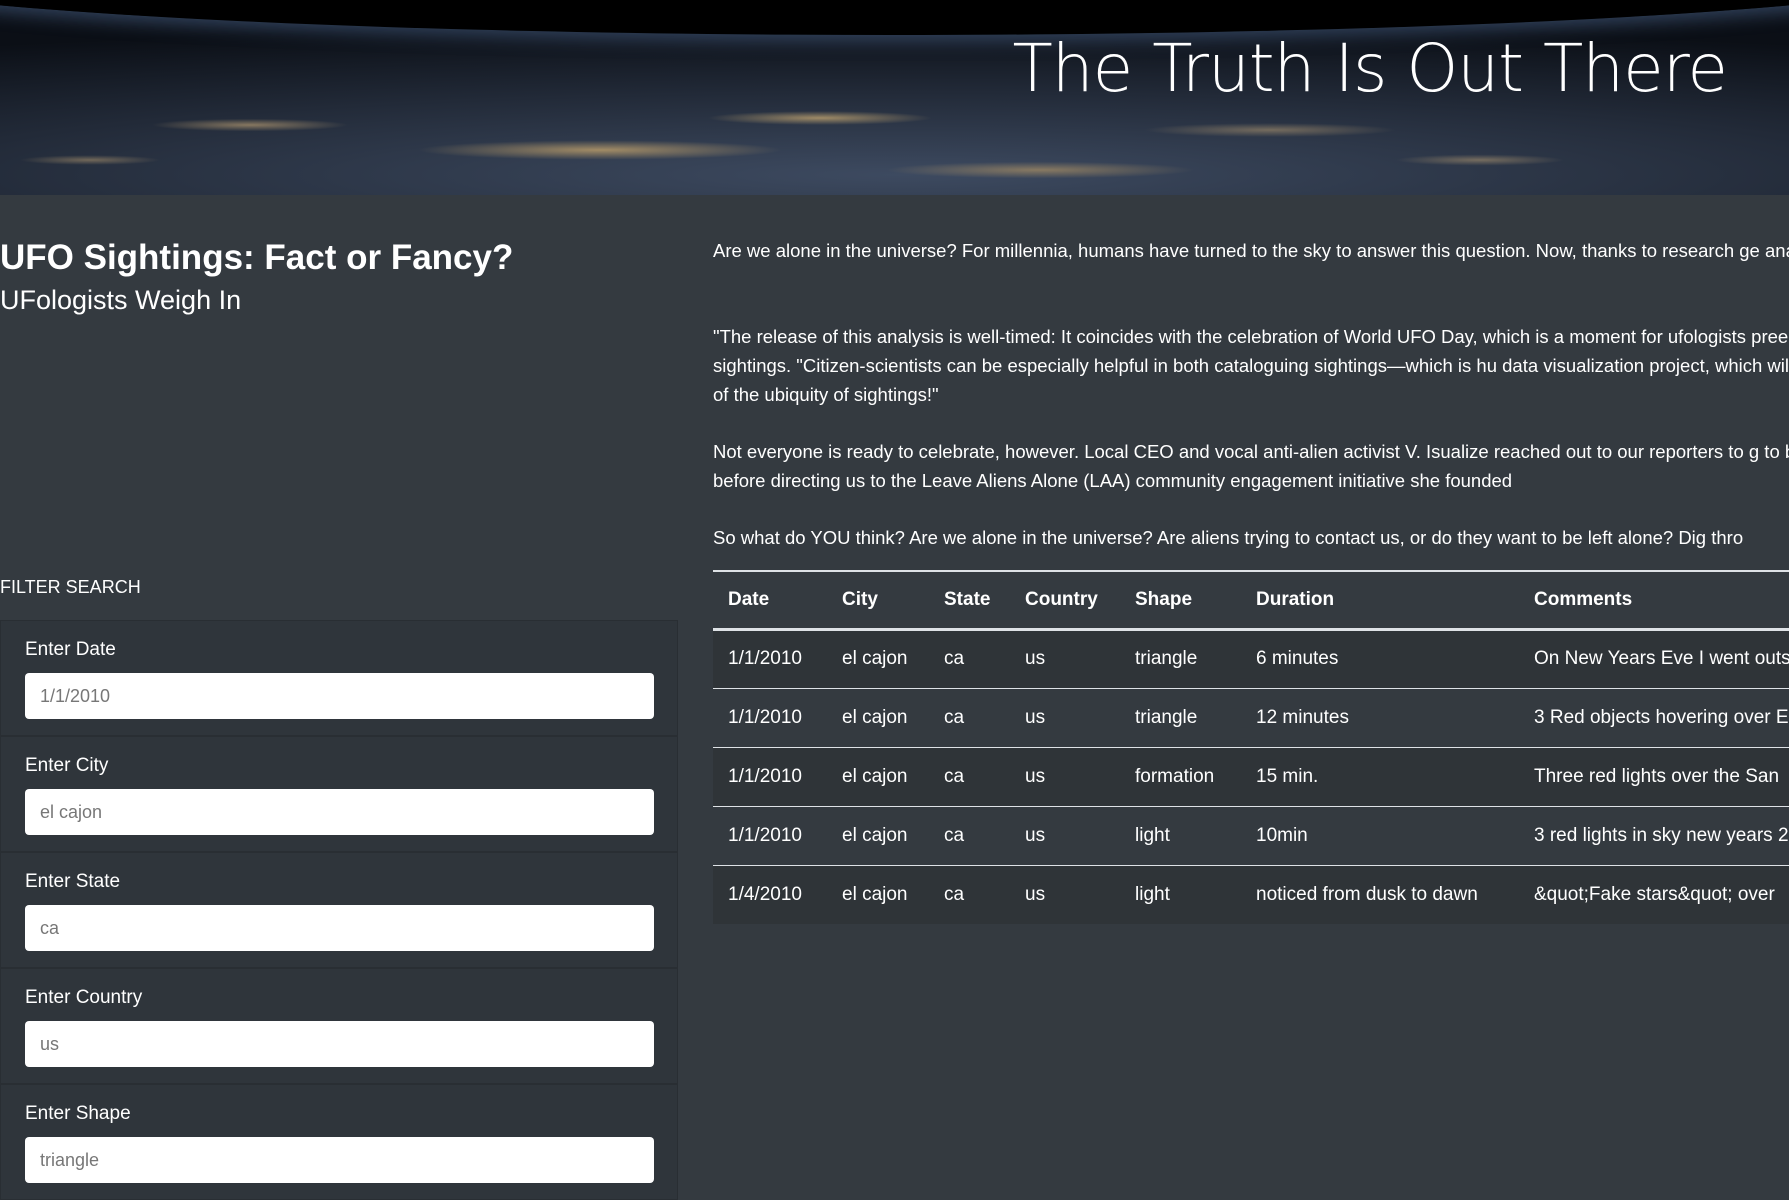  I want to click on date-filter-label: Enter Date, so click(70, 649).